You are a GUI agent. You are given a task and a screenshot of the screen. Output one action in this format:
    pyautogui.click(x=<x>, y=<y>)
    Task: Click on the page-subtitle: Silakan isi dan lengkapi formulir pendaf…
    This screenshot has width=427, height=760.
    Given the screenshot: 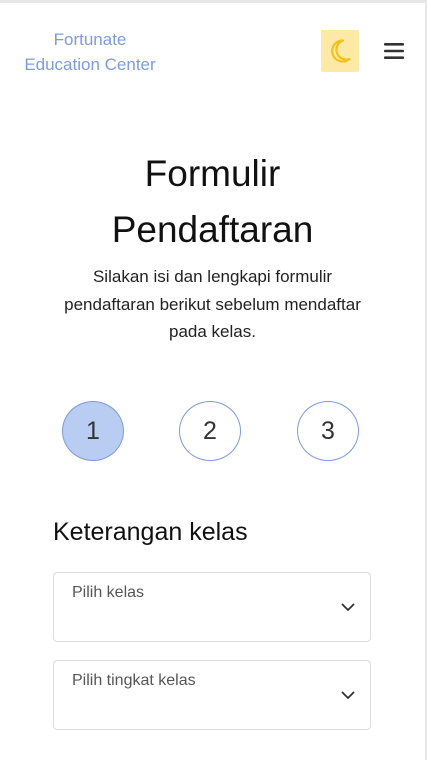 What is the action you would take?
    pyautogui.click(x=212, y=304)
    